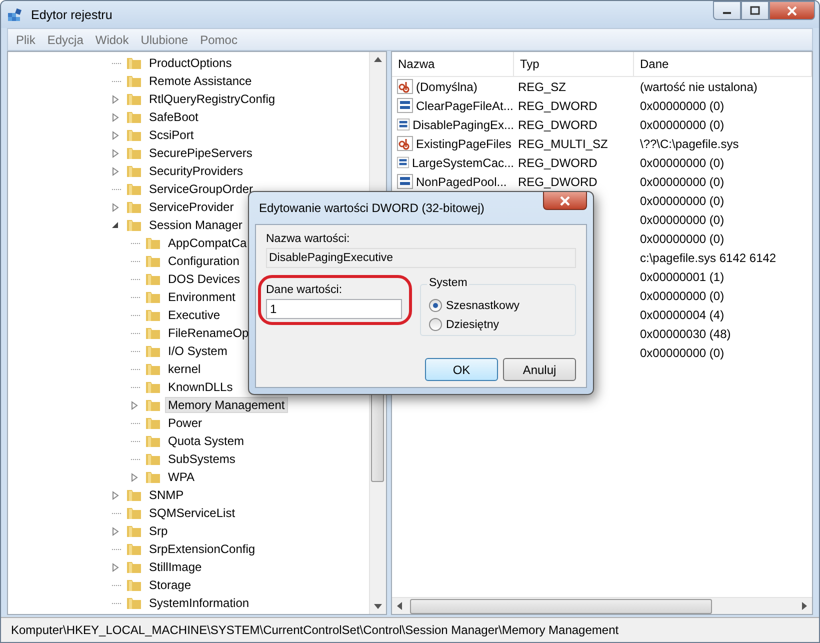 The width and height of the screenshot is (820, 643). I want to click on menu-item: Ulubione, so click(164, 39).